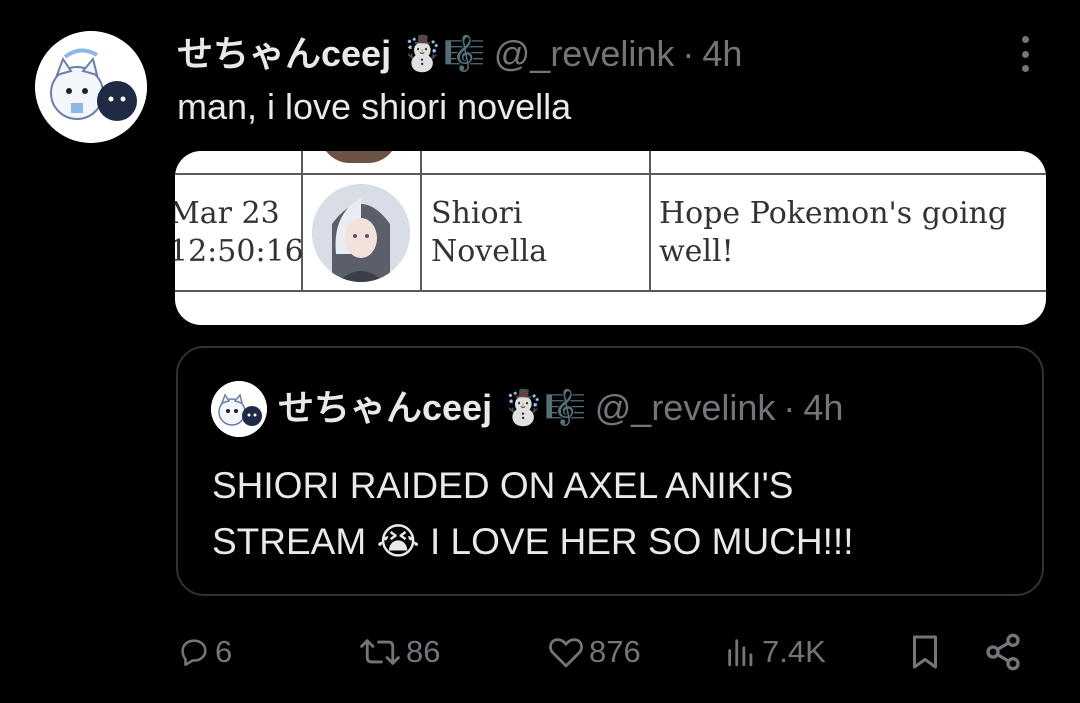 Image resolution: width=1080 pixels, height=703 pixels. Describe the element at coordinates (544, 408) in the screenshot. I see `quote-name-emoji: ☃️🎼` at that location.